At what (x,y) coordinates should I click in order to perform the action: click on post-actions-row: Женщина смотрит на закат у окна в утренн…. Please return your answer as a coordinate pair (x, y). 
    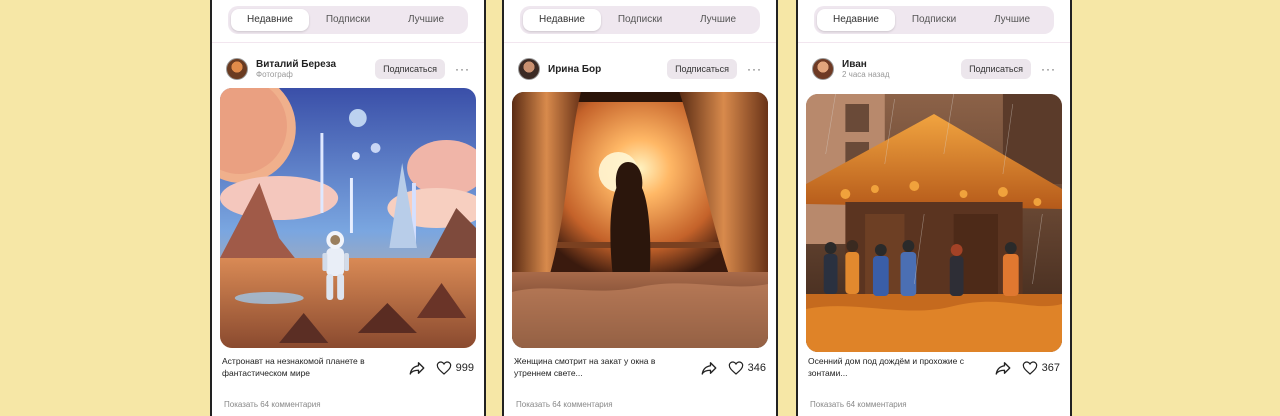
    Looking at the image, I should click on (640, 368).